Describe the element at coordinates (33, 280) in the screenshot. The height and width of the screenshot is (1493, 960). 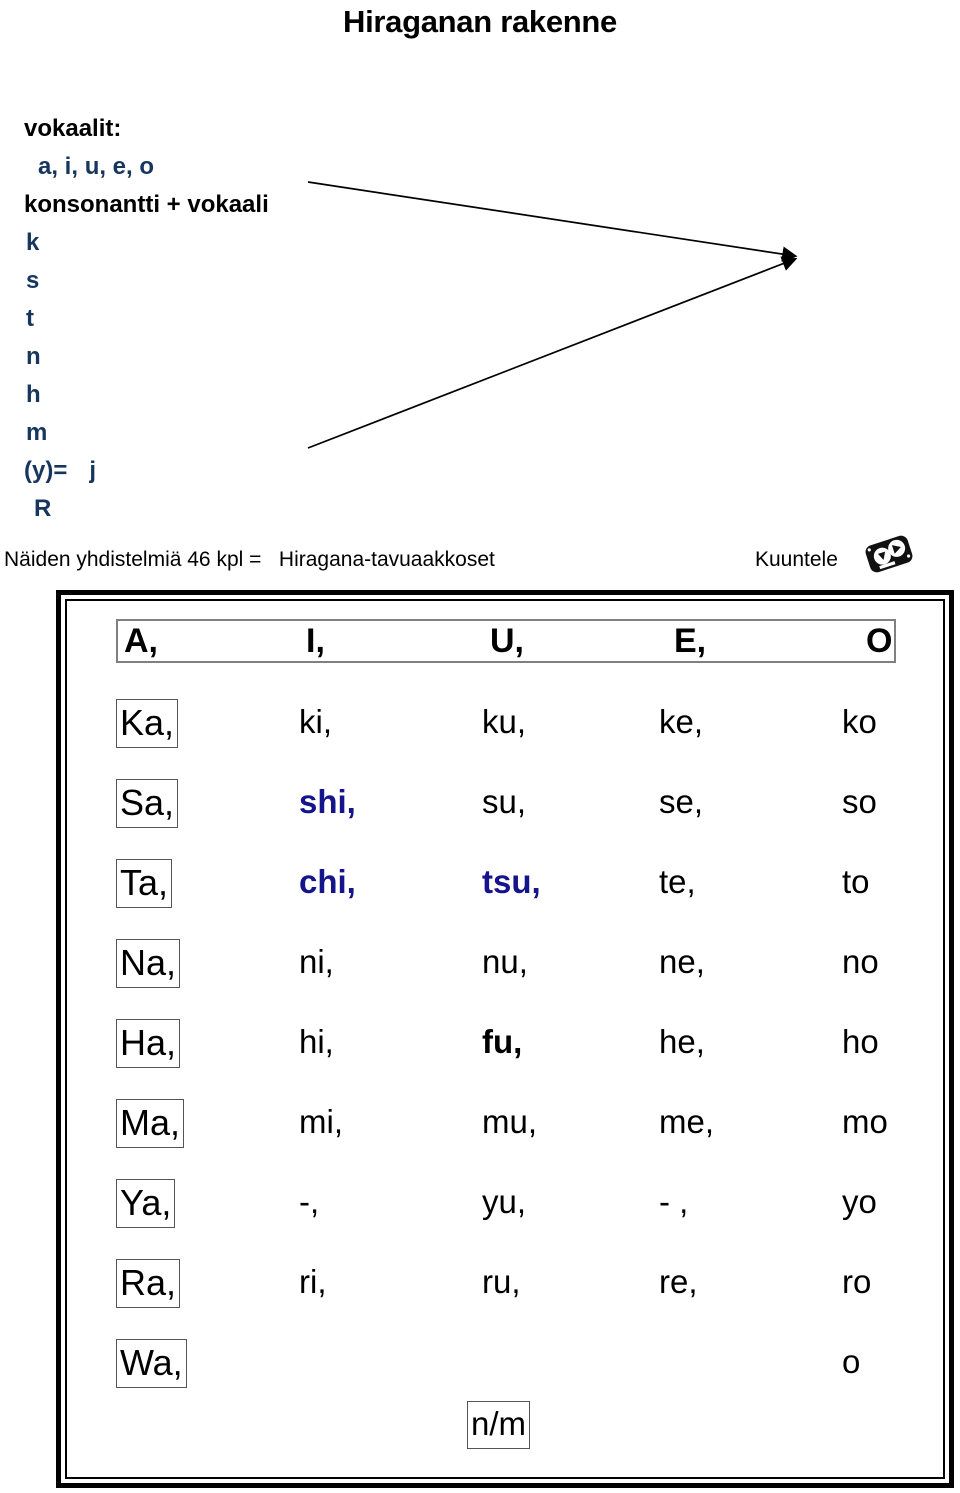
I see `consonant-s: s` at that location.